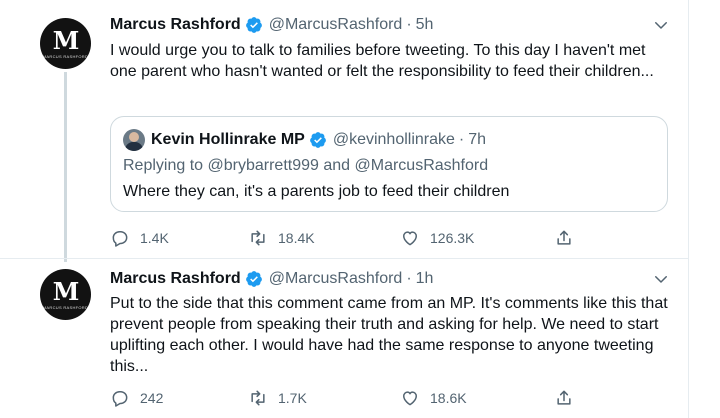 The height and width of the screenshot is (418, 720). What do you see at coordinates (448, 398) in the screenshot?
I see `like-count: 18.6K` at bounding box center [448, 398].